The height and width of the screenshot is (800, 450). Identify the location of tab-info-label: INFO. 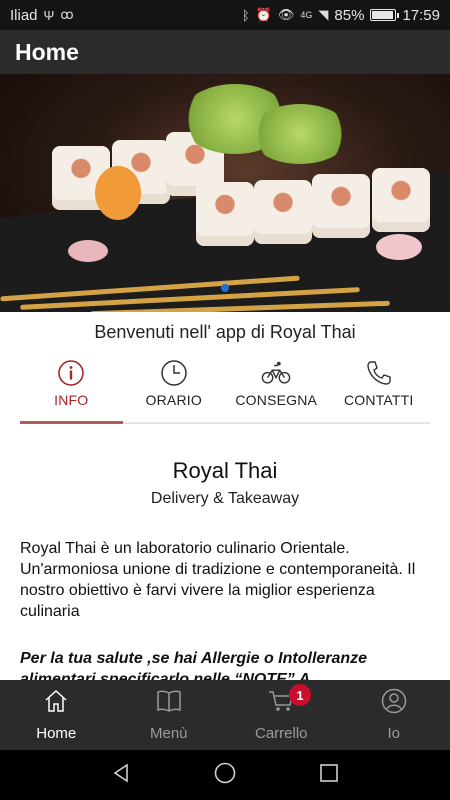
(71, 400).